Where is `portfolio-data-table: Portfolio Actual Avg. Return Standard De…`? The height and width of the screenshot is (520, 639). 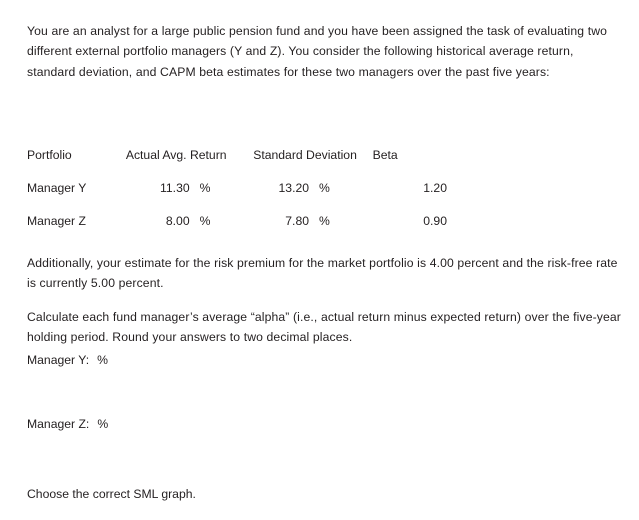 portfolio-data-table: Portfolio Actual Avg. Return Standard De… is located at coordinates (237, 187).